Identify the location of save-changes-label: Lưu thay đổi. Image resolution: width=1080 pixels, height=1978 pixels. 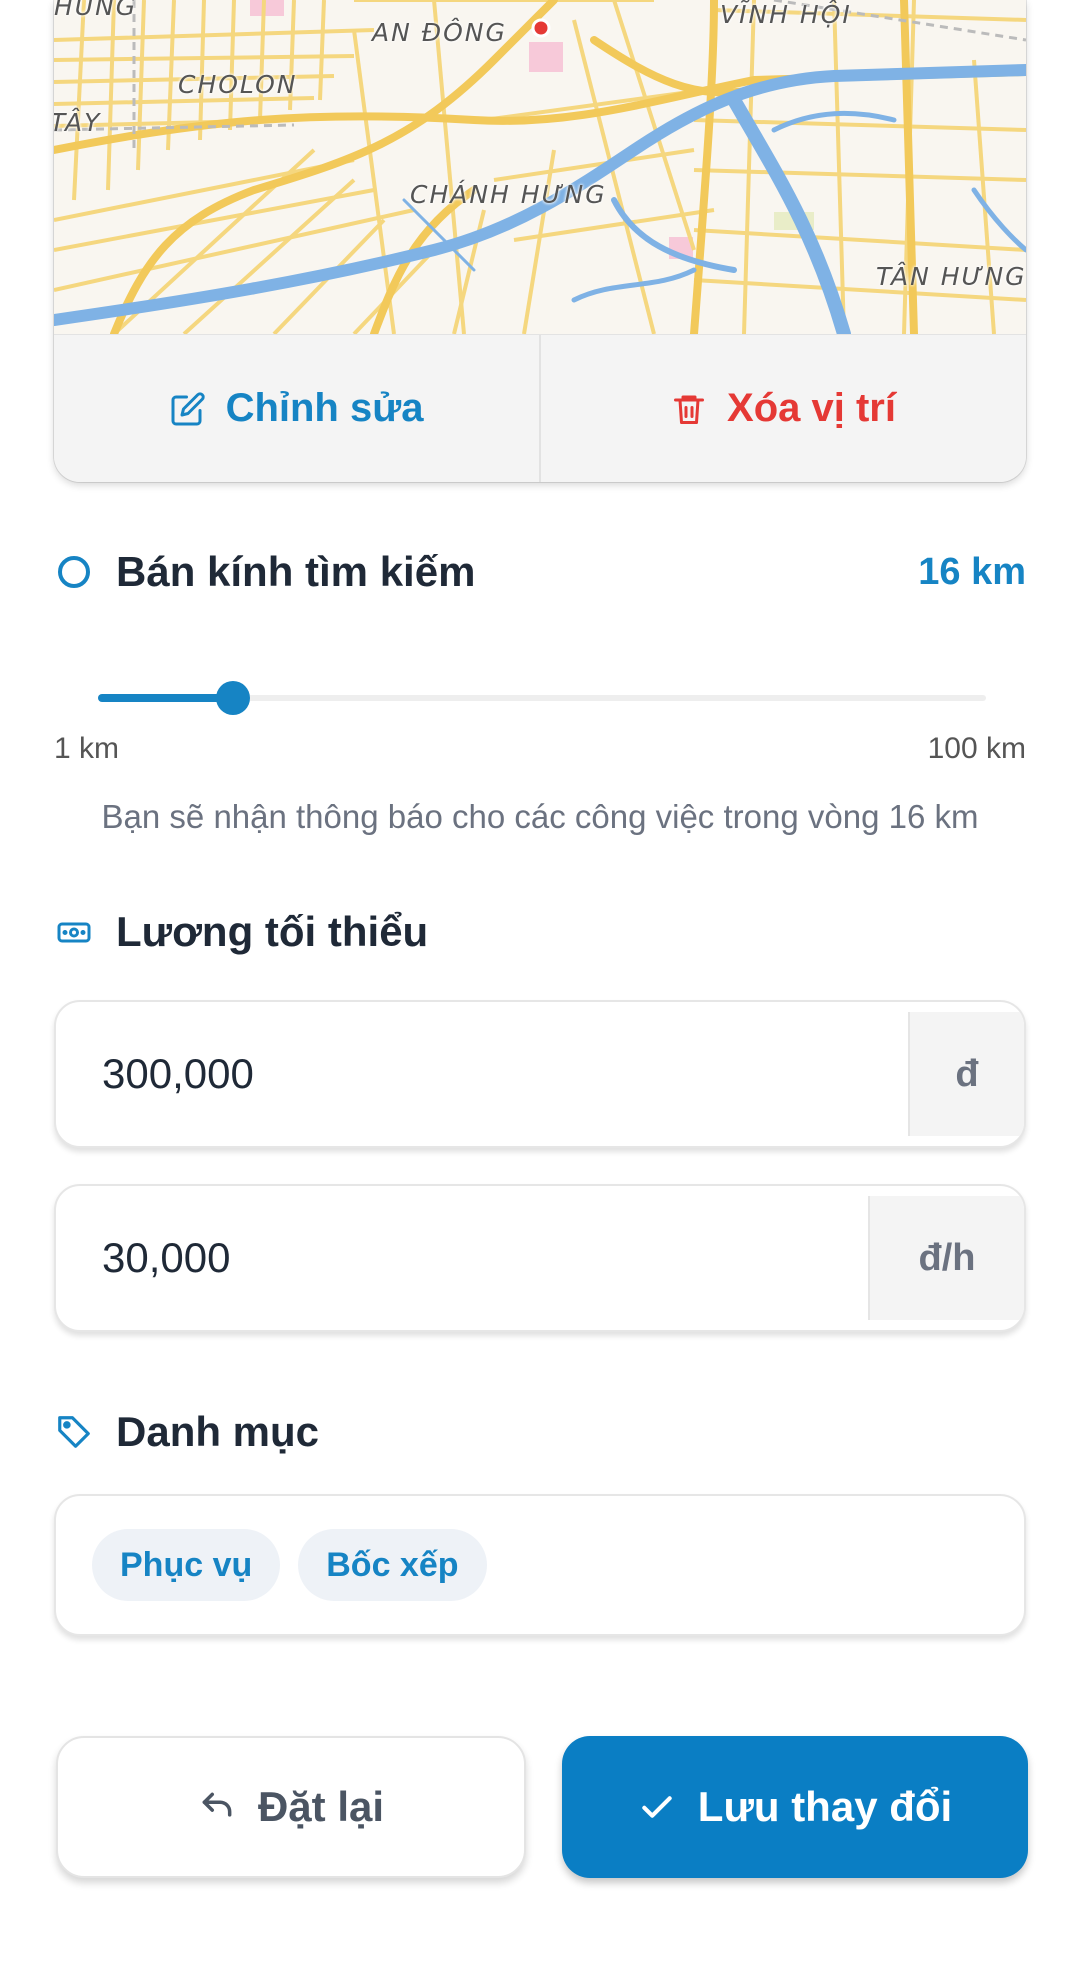
(825, 1806).